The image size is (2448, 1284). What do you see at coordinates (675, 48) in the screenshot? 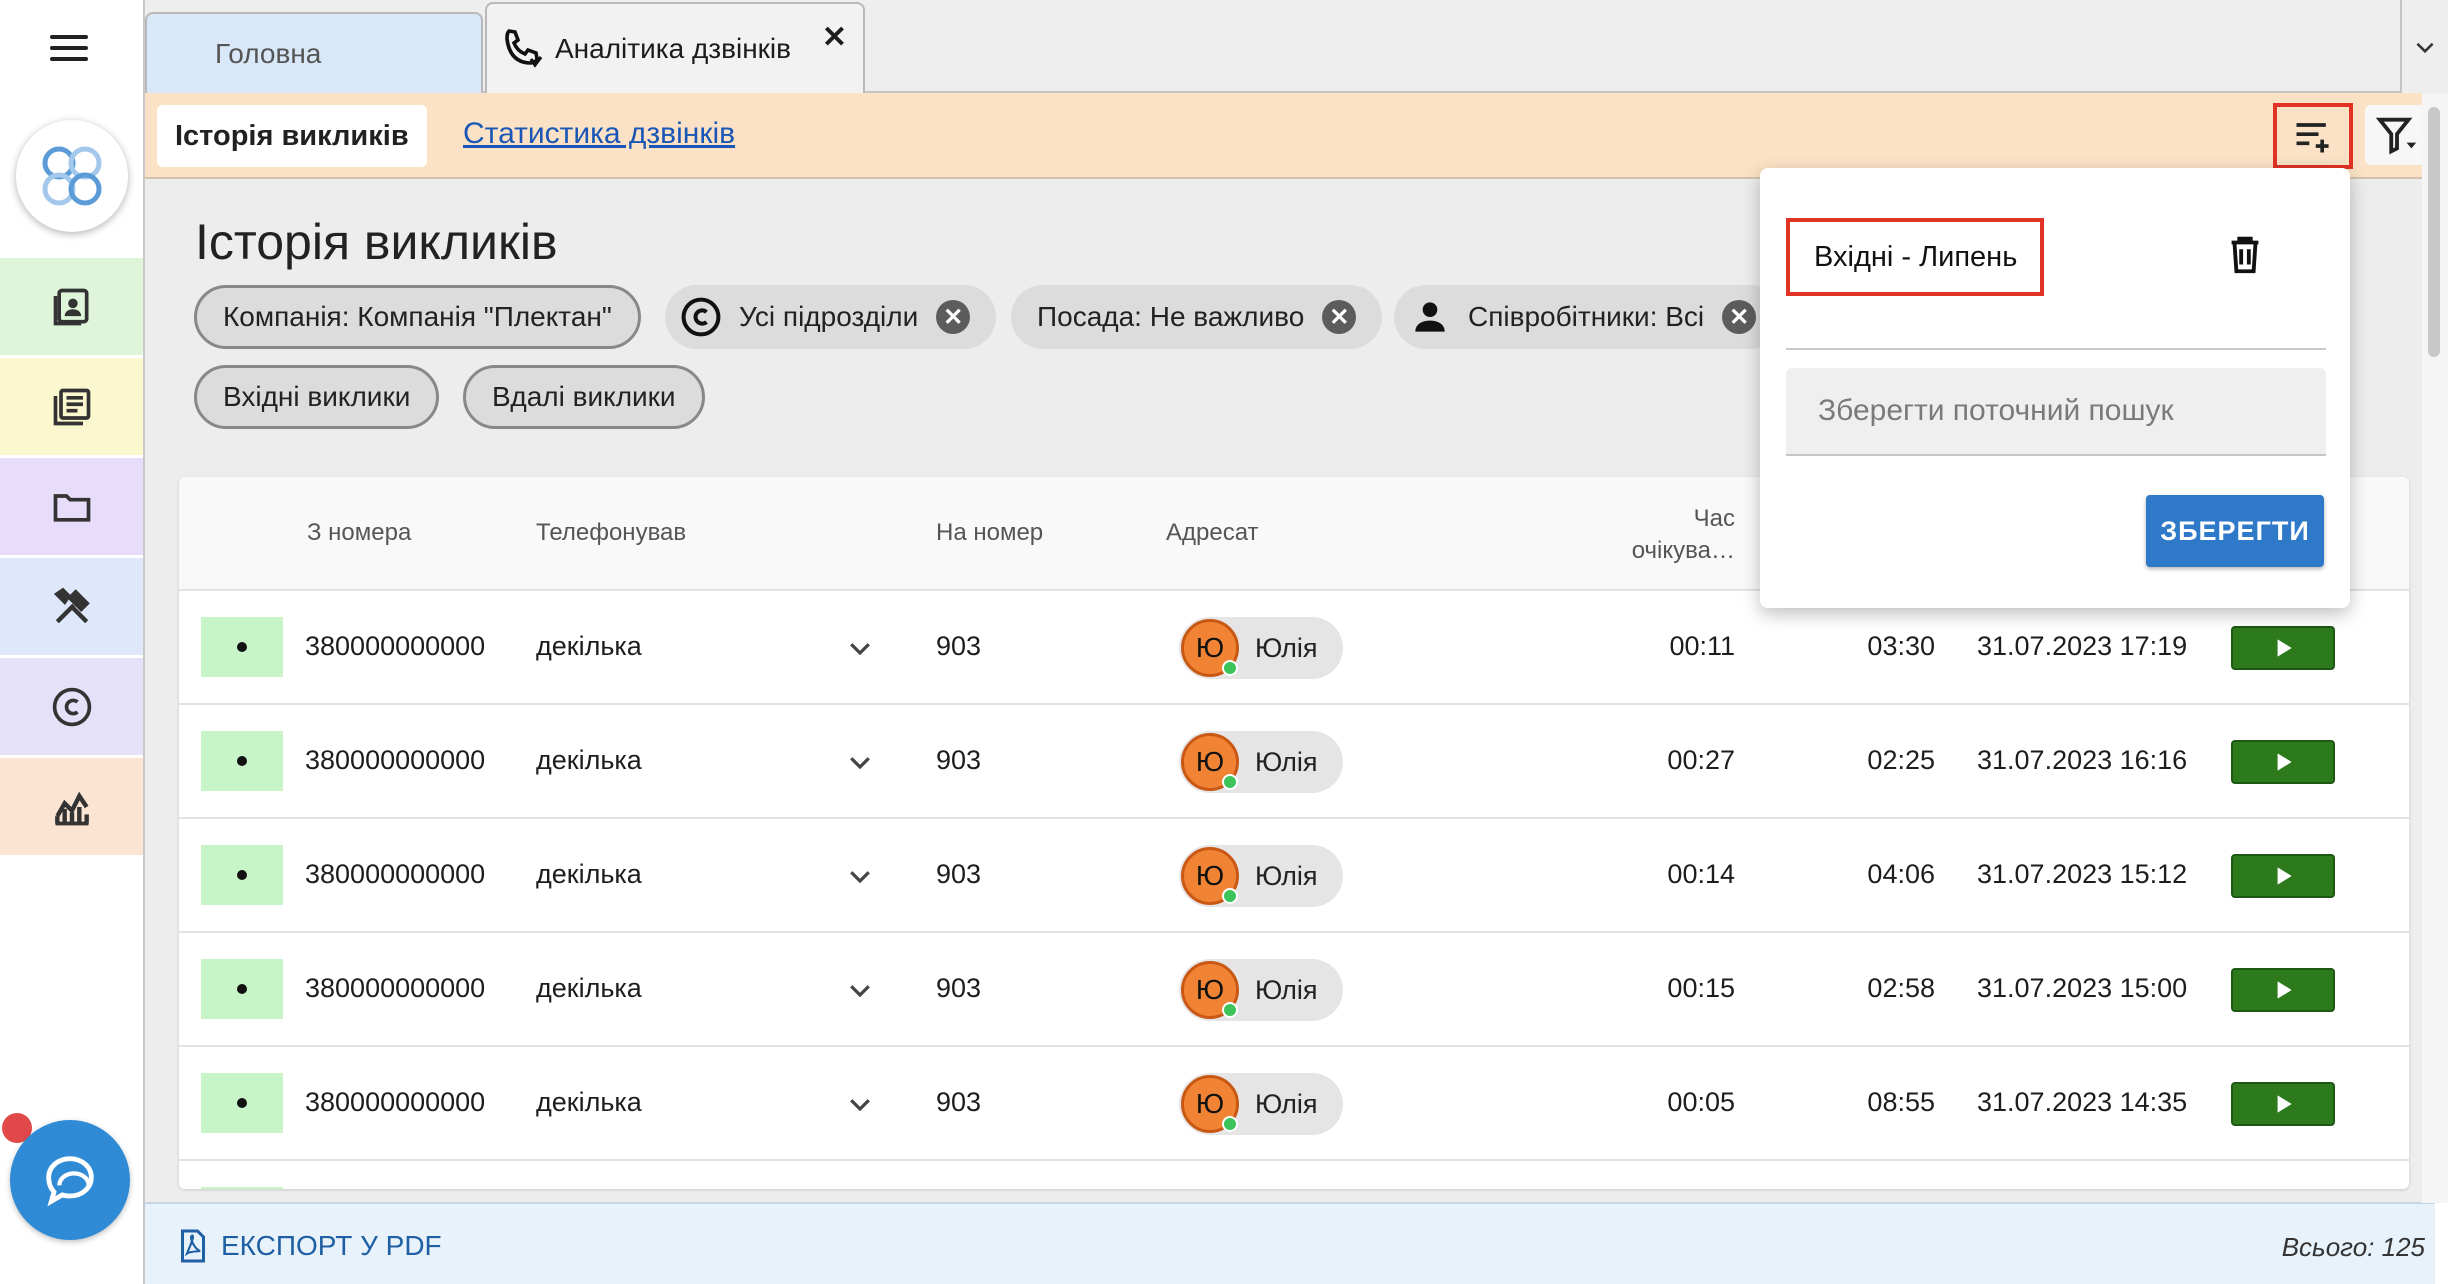
I see `tab-call-analytics: Аналітика дзвінків ✕` at bounding box center [675, 48].